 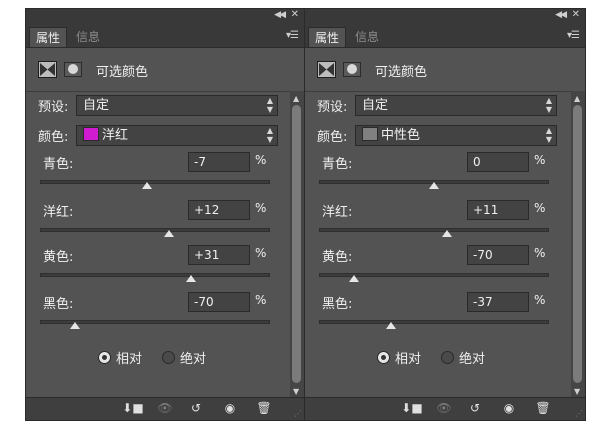 I want to click on colors-label: 颜色:, so click(x=332, y=137).